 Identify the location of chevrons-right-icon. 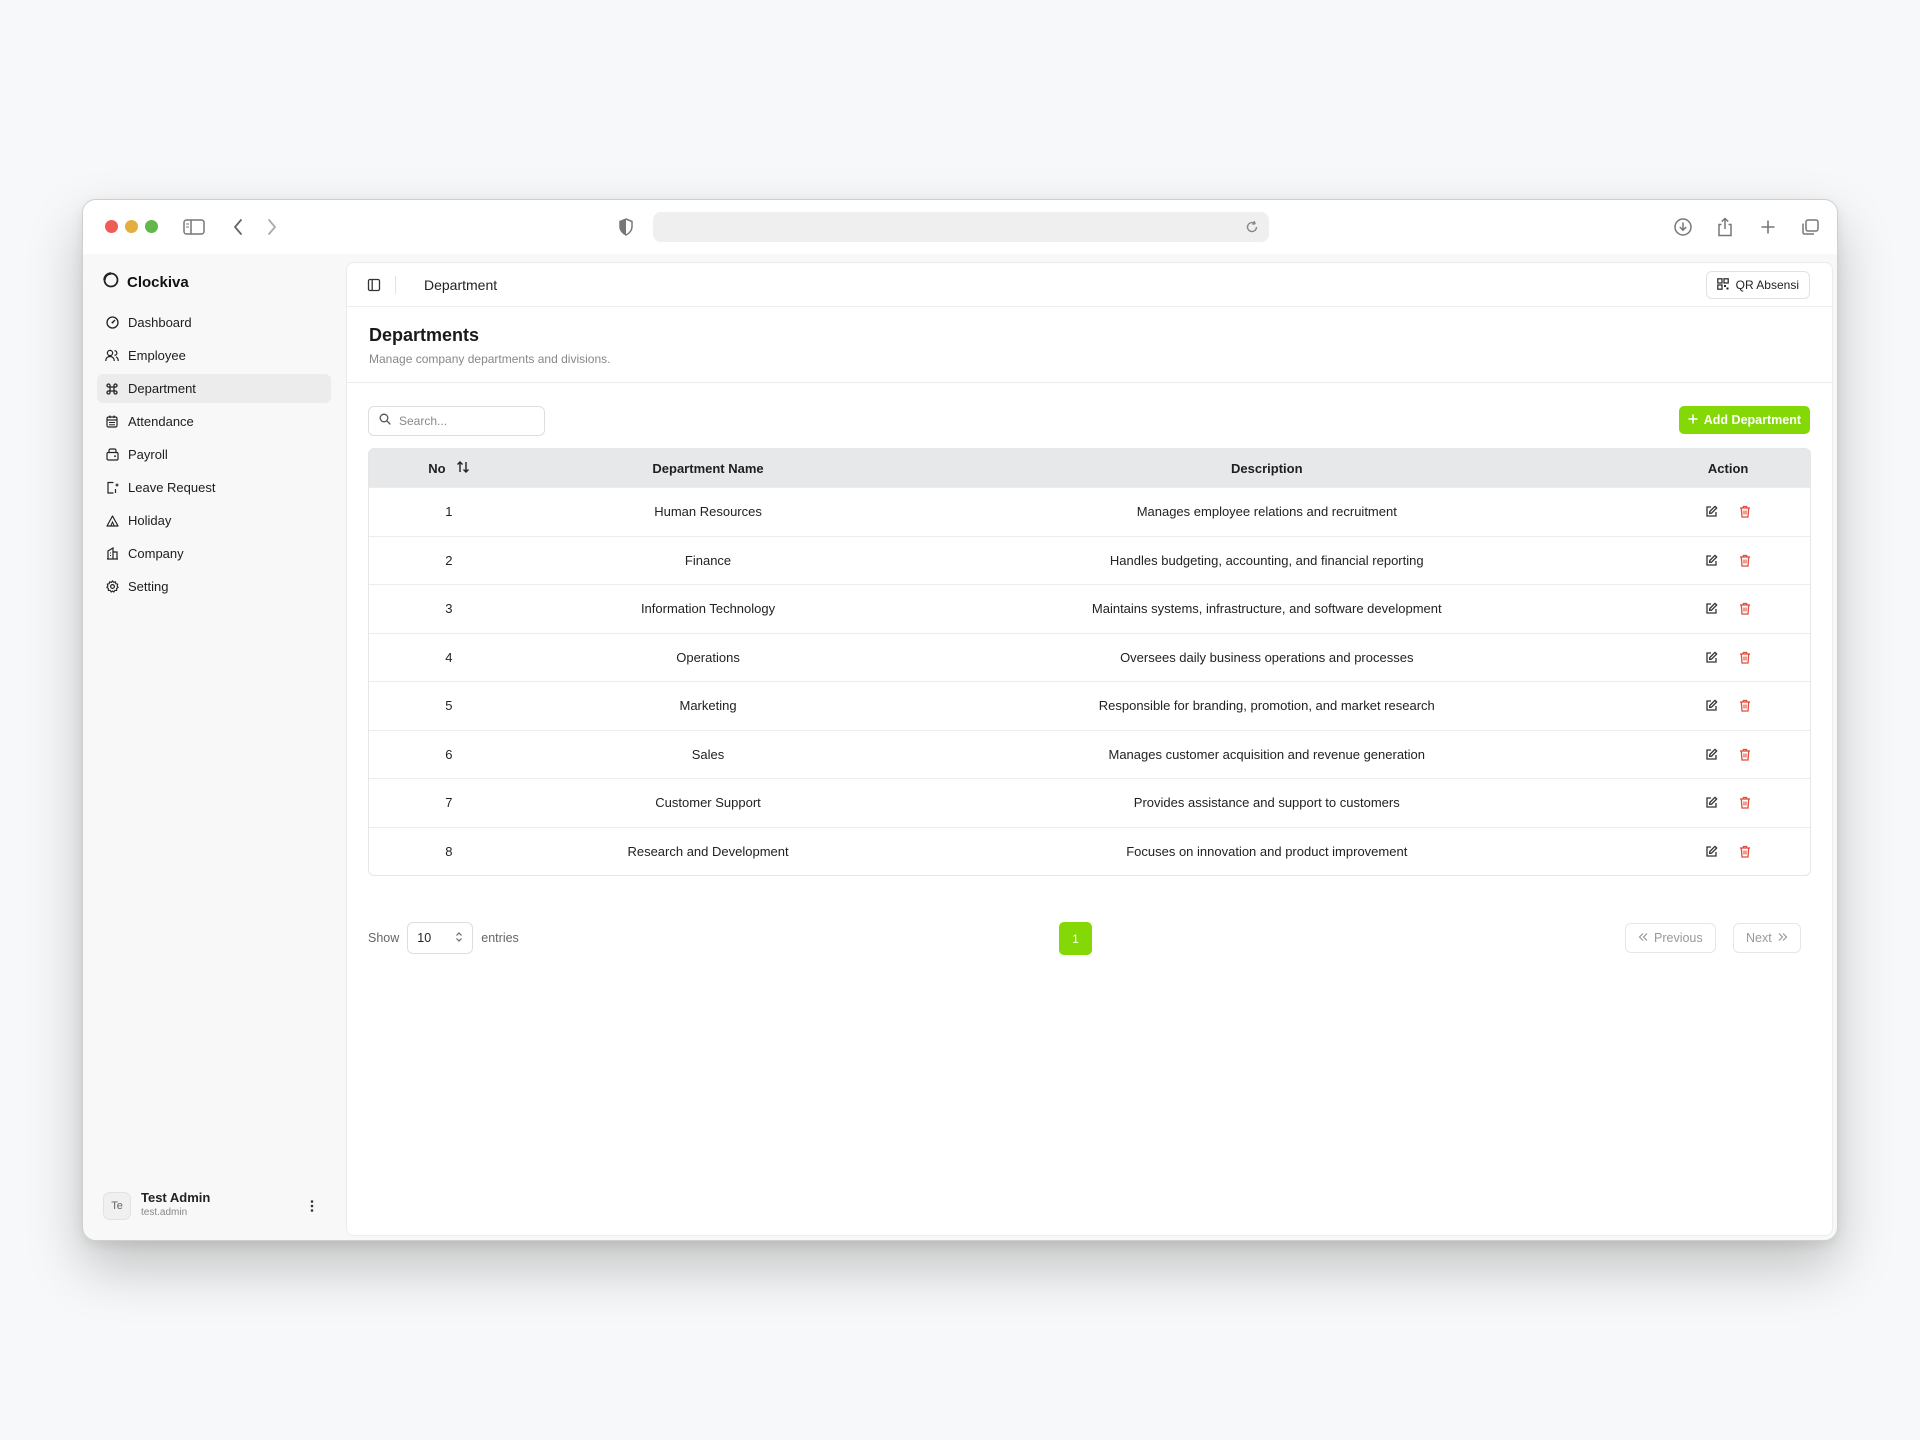
(1783, 938).